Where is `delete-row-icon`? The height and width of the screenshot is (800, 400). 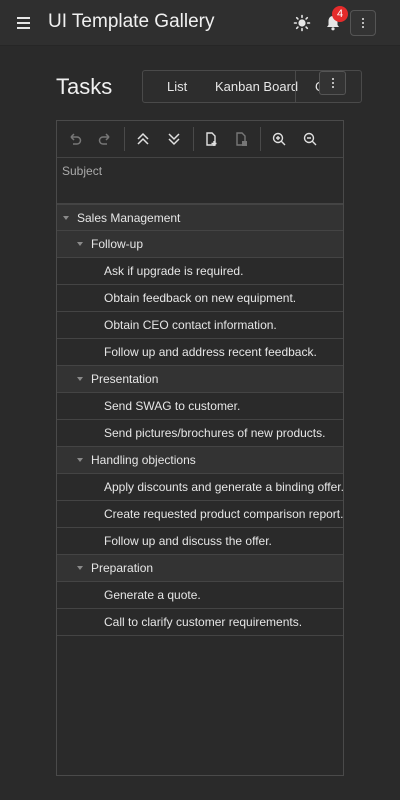
delete-row-icon is located at coordinates (241, 139).